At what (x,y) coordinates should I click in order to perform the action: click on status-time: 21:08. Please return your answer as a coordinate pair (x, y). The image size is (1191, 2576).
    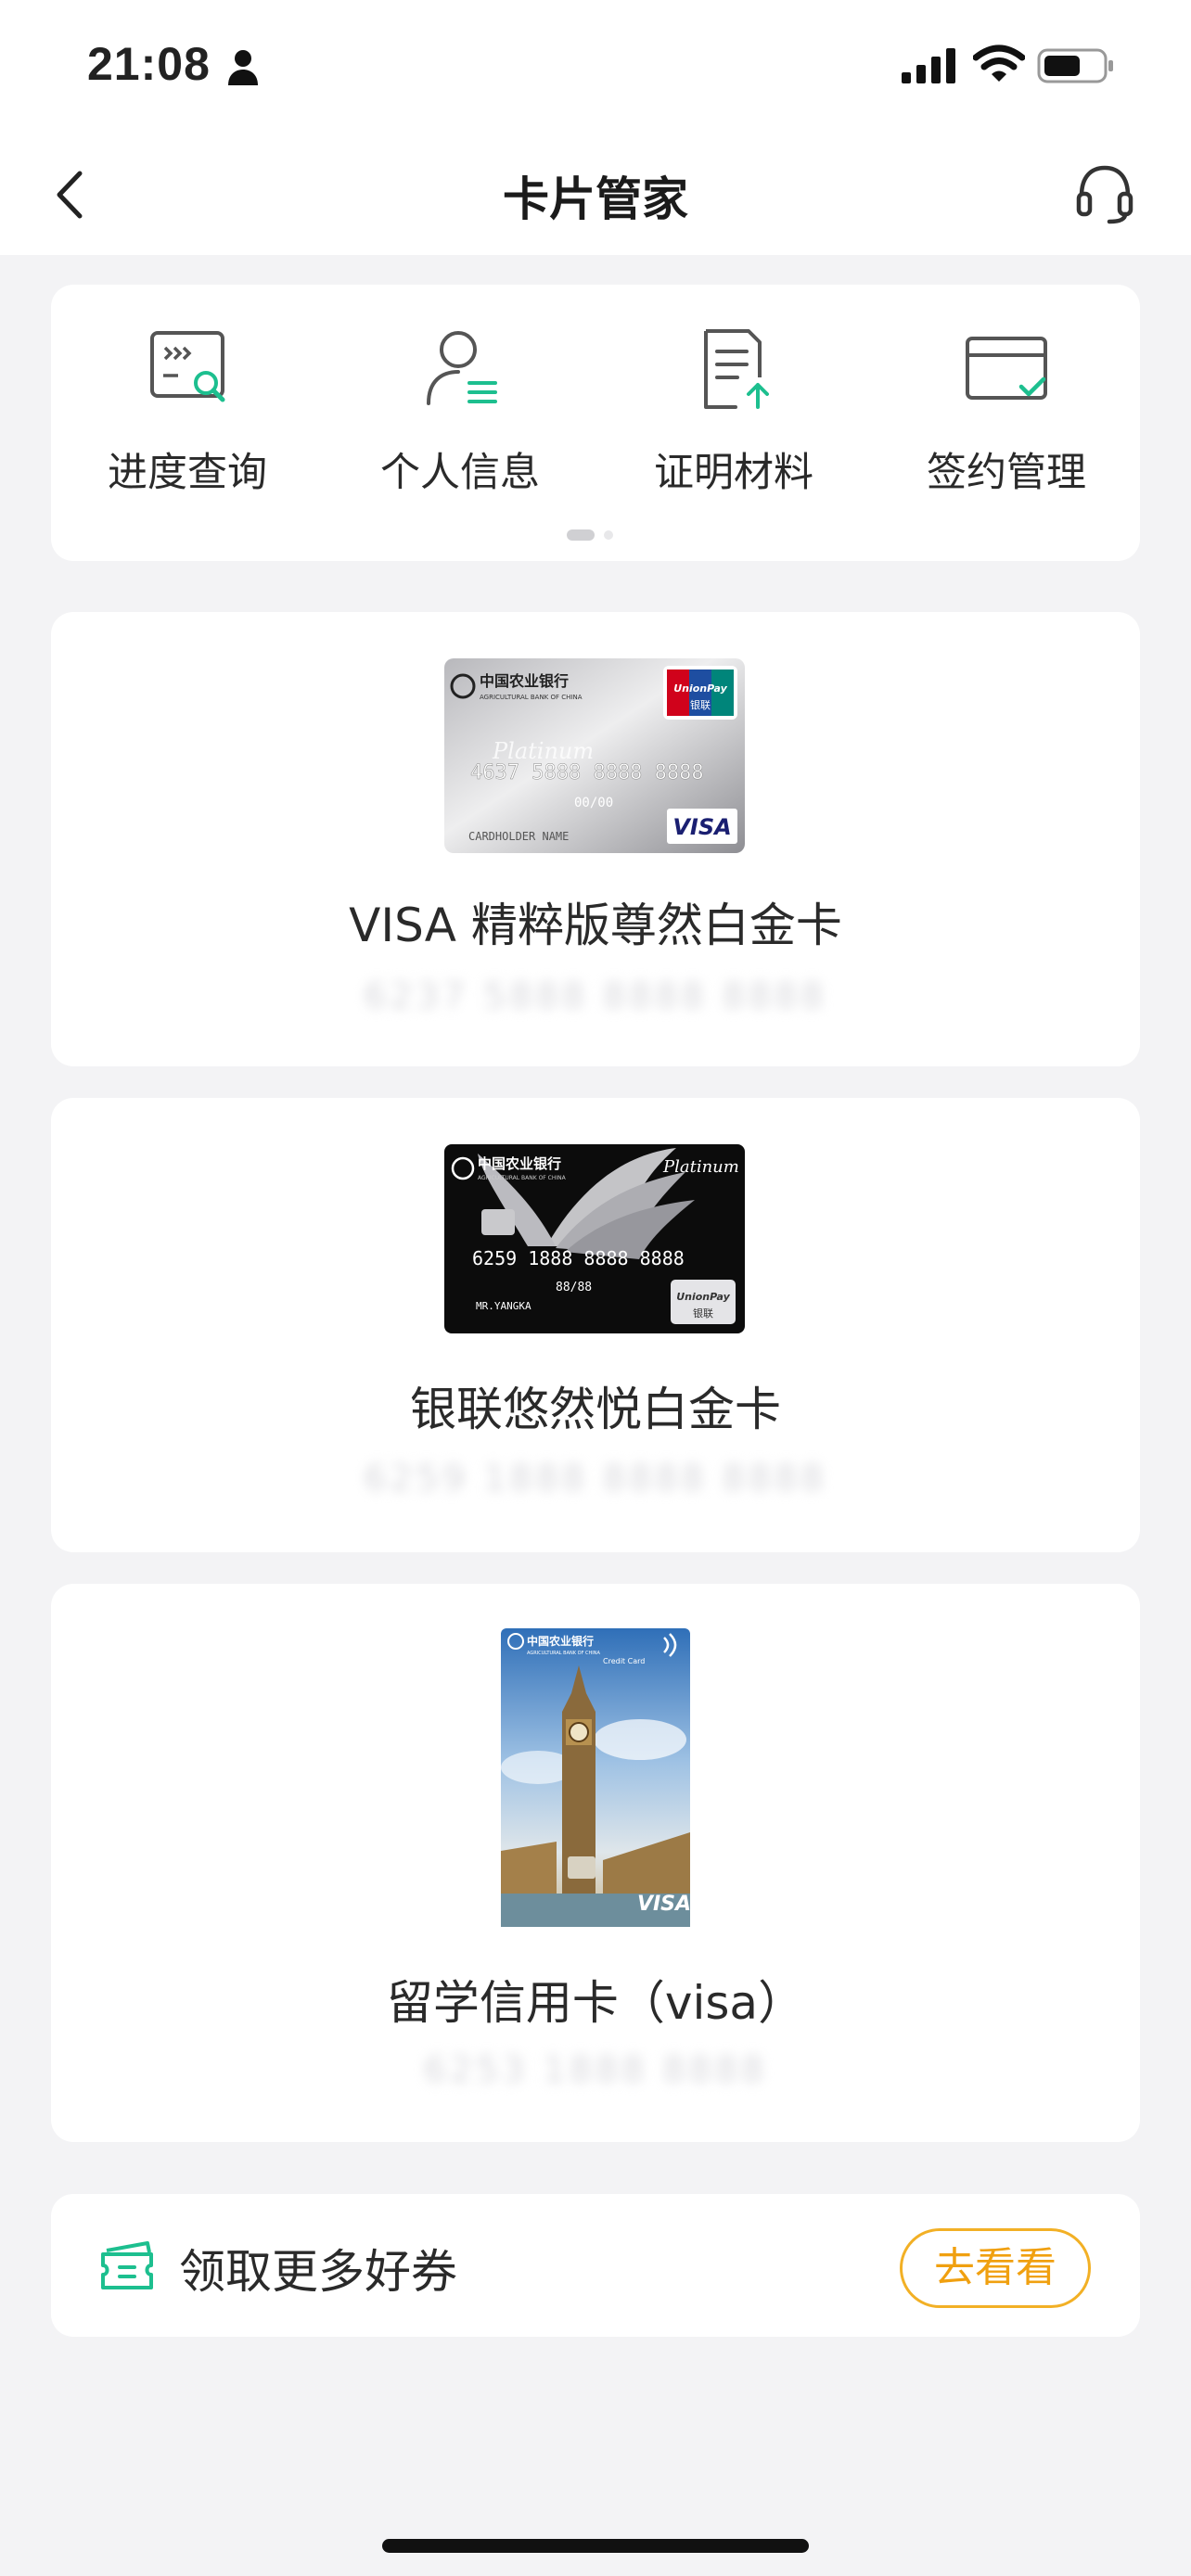
    Looking at the image, I should click on (149, 64).